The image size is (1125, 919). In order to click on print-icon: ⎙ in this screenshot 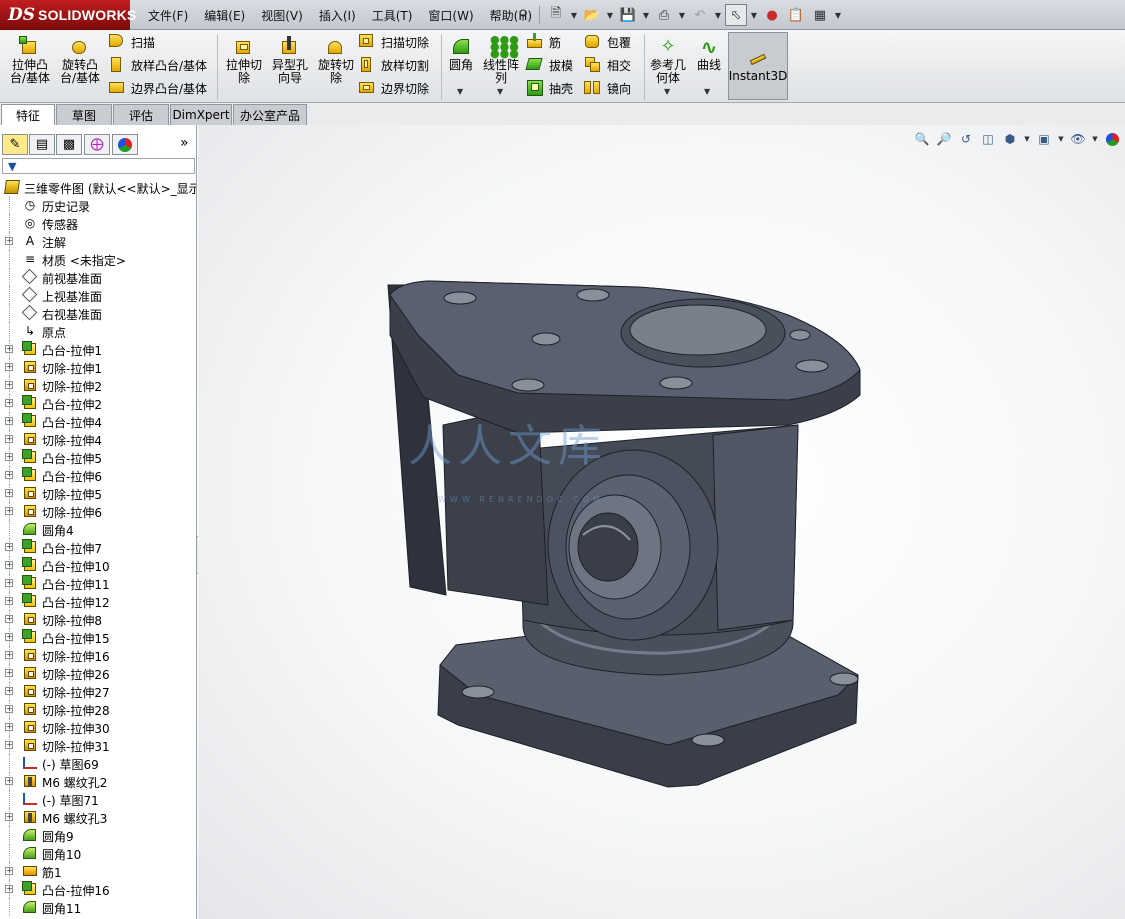, I will do `click(664, 15)`.